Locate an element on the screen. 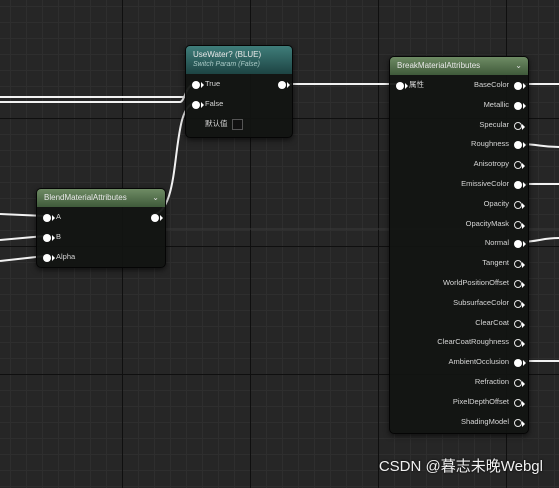 This screenshot has width=559, height=488. output-row-worldpositionoffset: WorldPositionOffset is located at coordinates (459, 283).